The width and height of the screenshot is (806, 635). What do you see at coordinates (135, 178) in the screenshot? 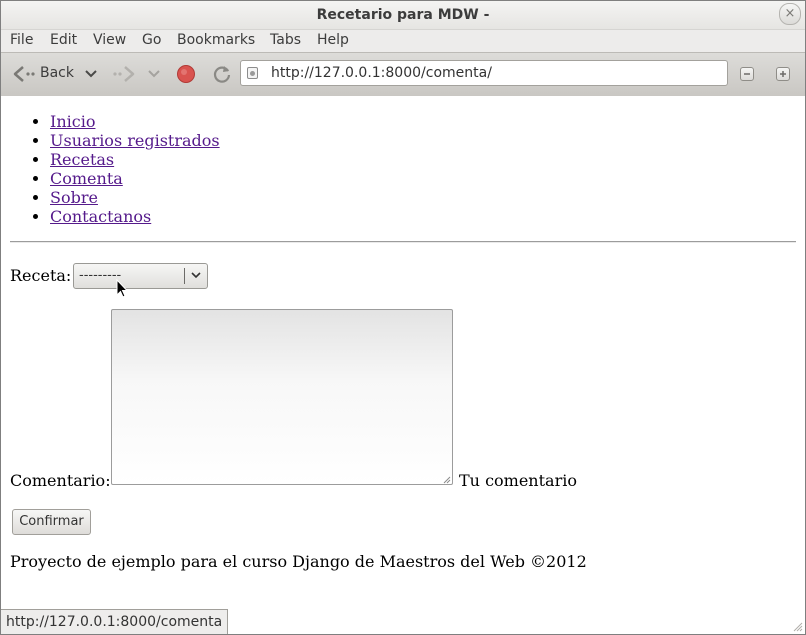
I see `nav-item-comenta: Comenta` at bounding box center [135, 178].